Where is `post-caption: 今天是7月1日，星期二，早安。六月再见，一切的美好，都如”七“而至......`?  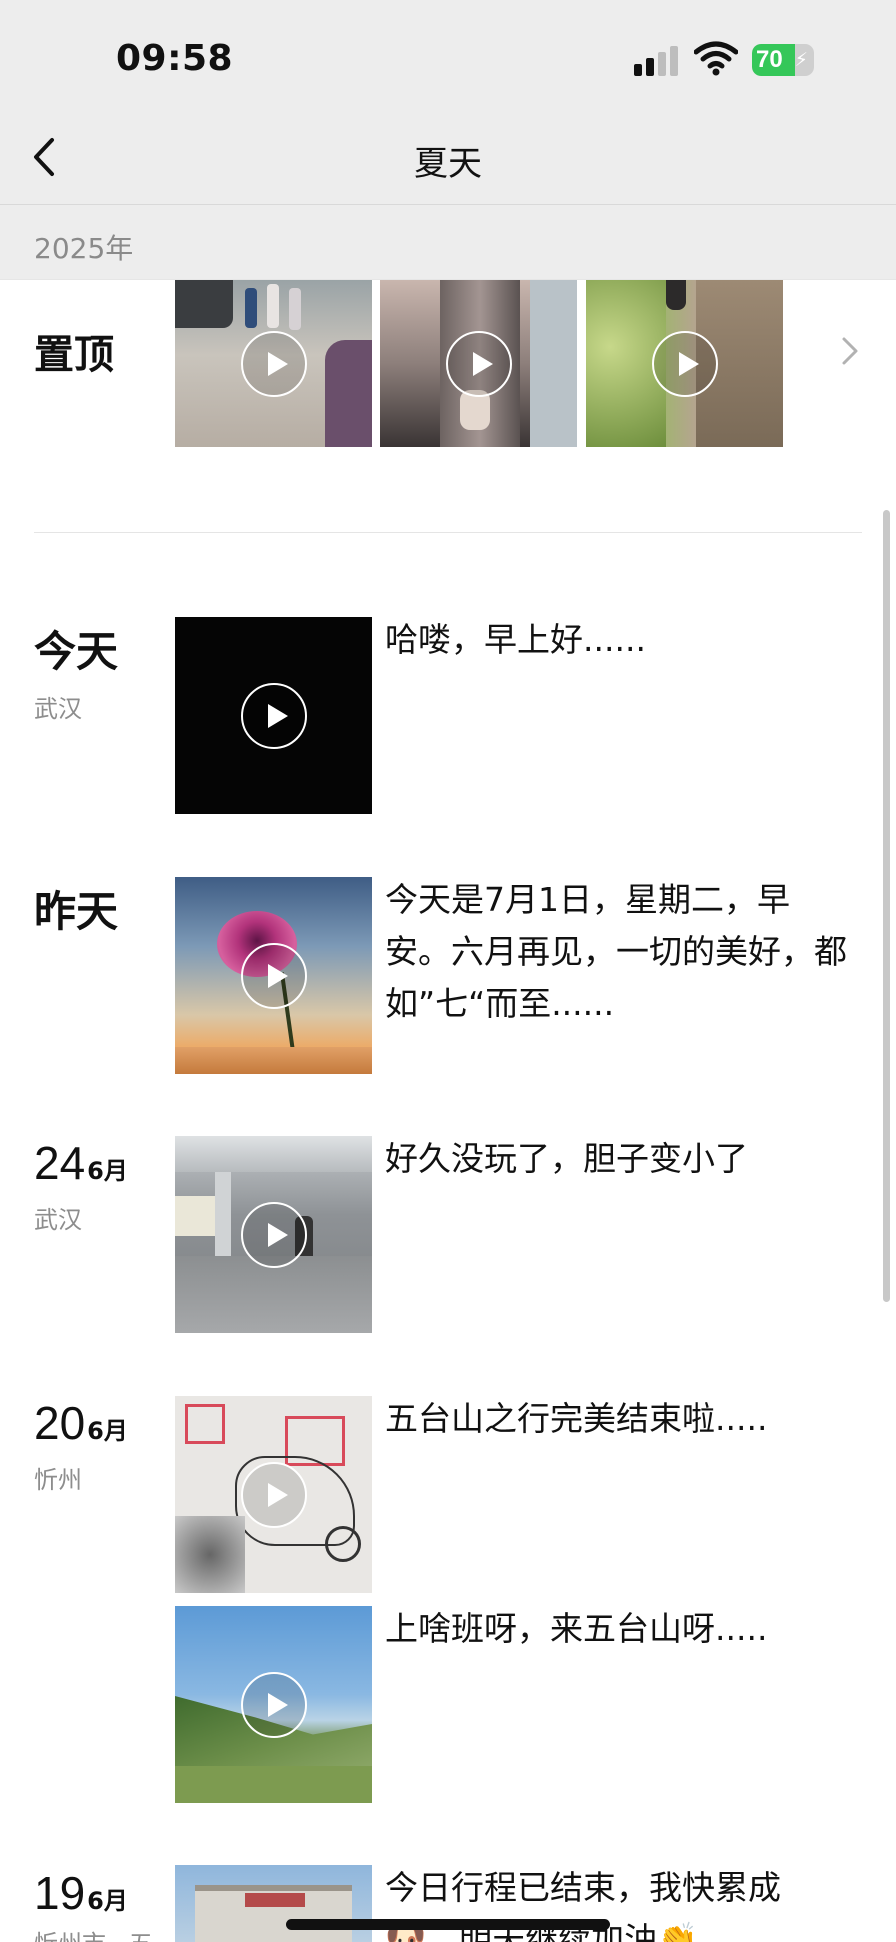 post-caption: 今天是7月1日，星期二，早安。六月再见，一切的美好，都如”七“而至...... is located at coordinates (620, 952).